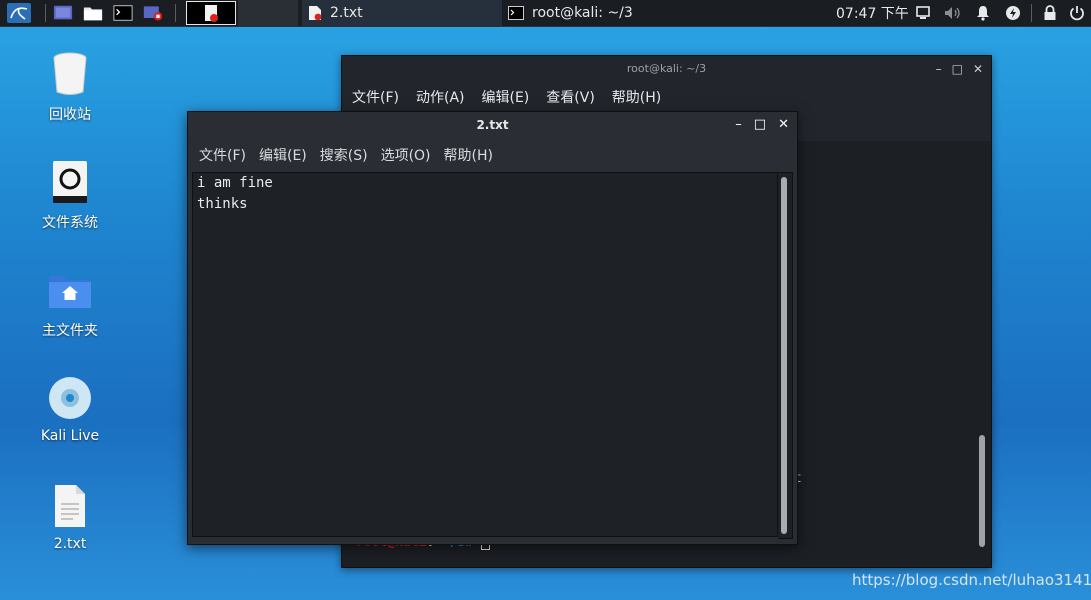  I want to click on terminal-menubar: 文件(F) 动作(A) 编辑(E) 查看(V) 帮助(H), so click(666, 97).